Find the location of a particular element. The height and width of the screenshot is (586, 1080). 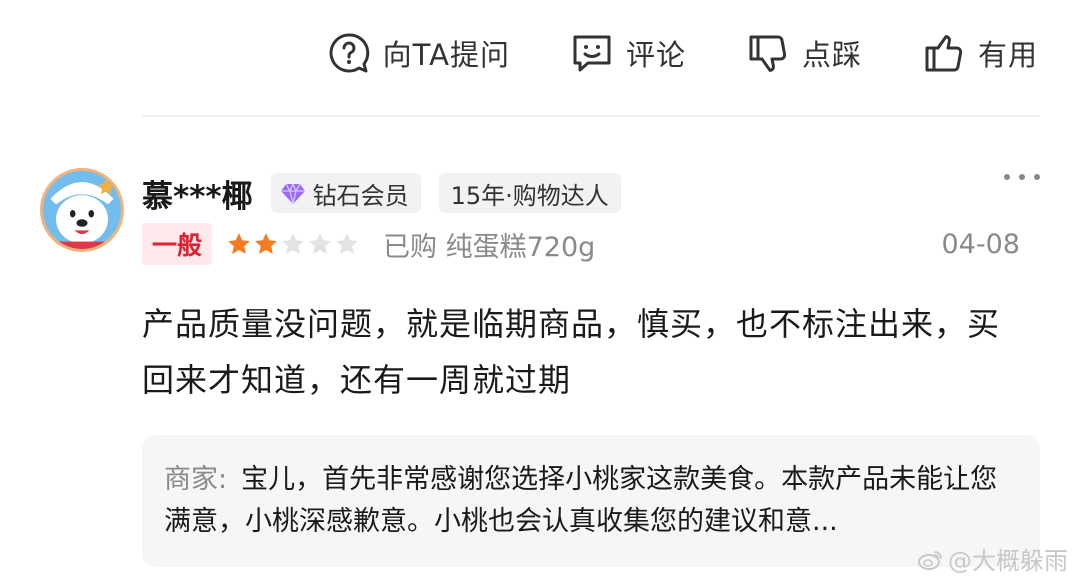

avatar is located at coordinates (82, 210).